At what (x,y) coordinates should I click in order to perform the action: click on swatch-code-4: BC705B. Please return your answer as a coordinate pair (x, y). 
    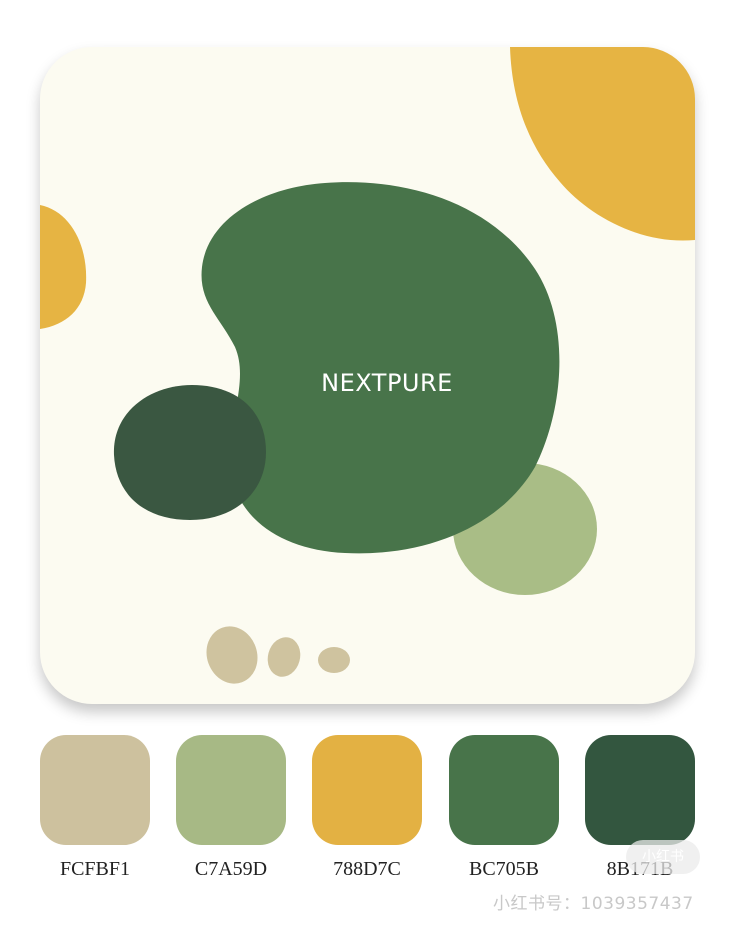
    Looking at the image, I should click on (504, 869).